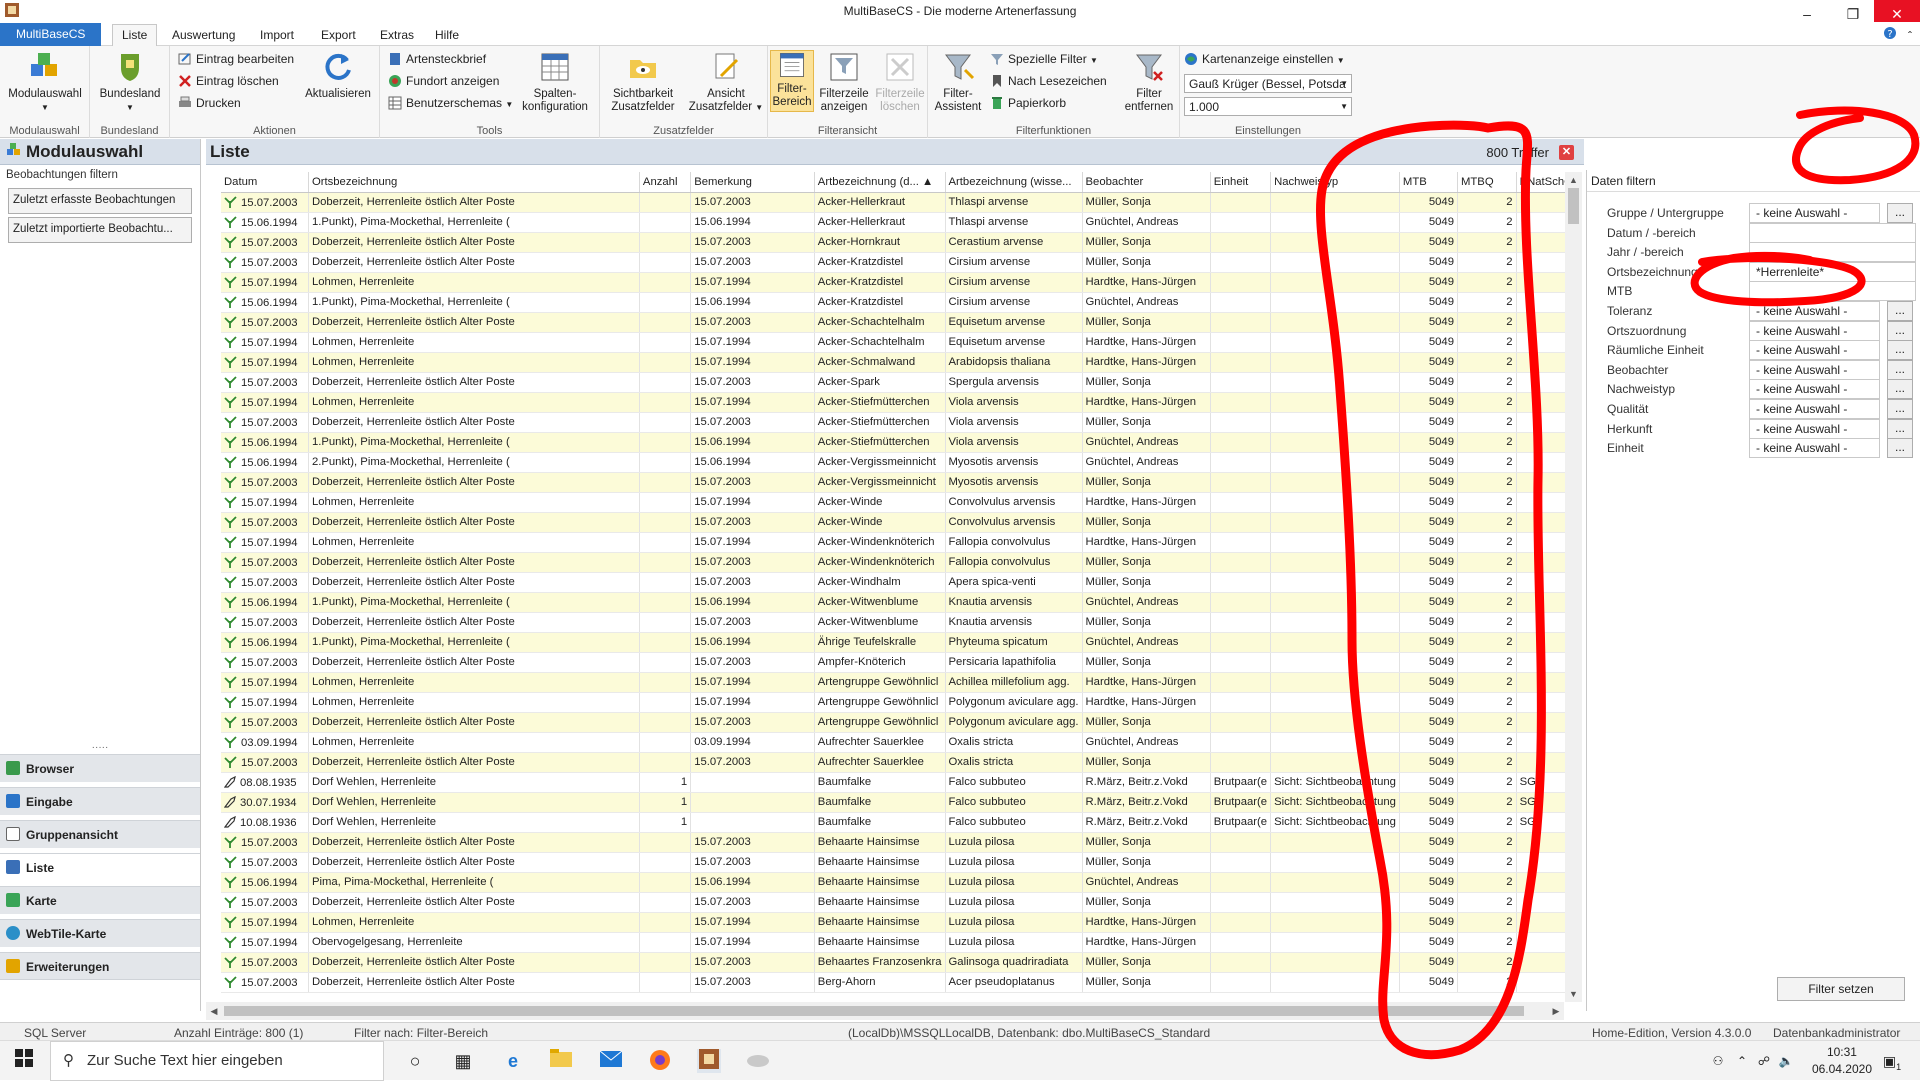 The image size is (1920, 1081). What do you see at coordinates (474, 182) in the screenshot?
I see `column-header: Ortsbezeichnung` at bounding box center [474, 182].